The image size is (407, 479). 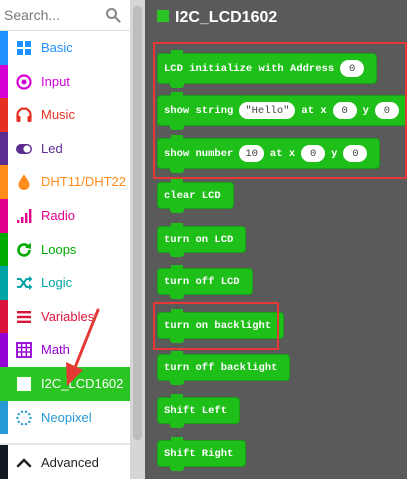 I want to click on toolbox-scrollbar-thumb, so click(x=137, y=223).